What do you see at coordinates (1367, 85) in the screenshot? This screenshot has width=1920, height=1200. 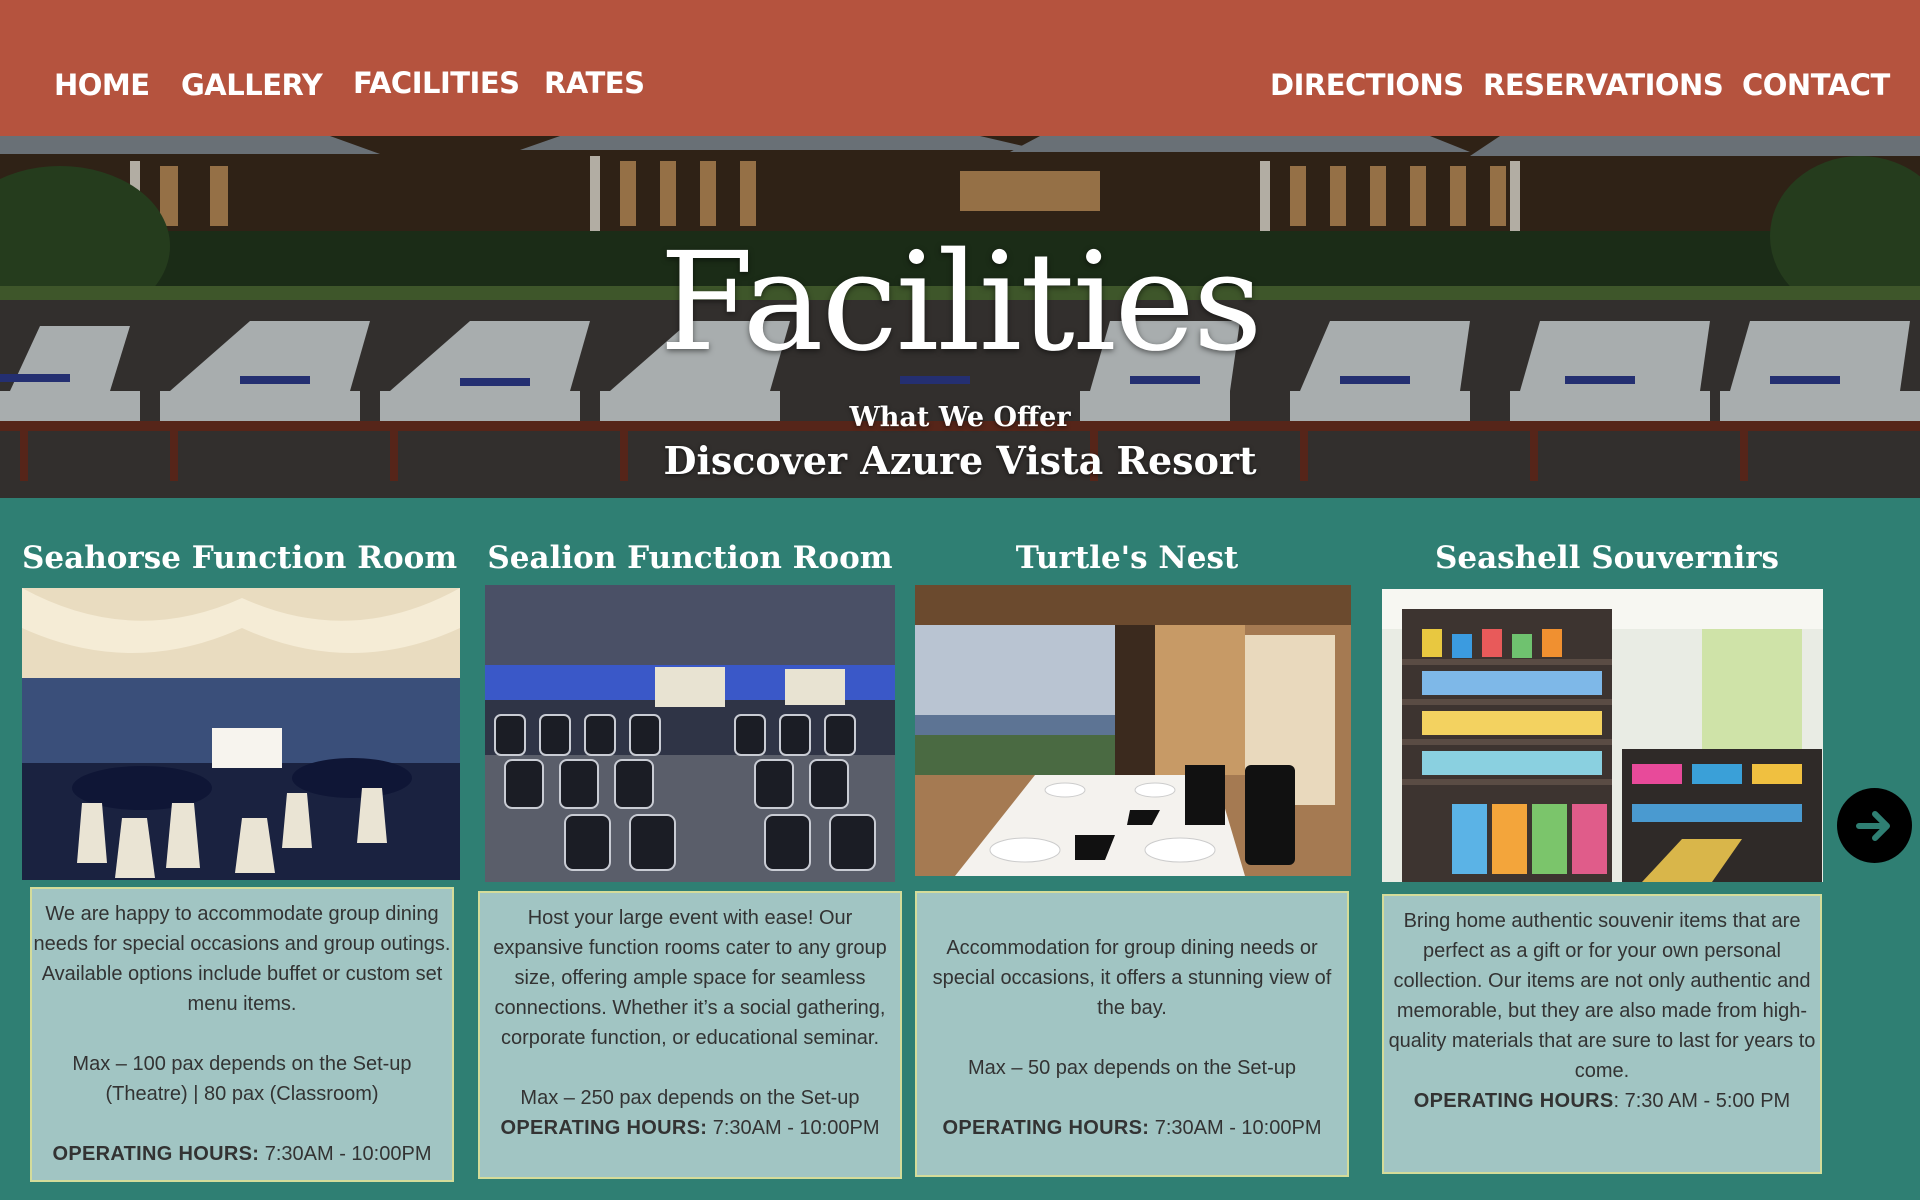 I see `nav-directions: DIRECTIONS` at bounding box center [1367, 85].